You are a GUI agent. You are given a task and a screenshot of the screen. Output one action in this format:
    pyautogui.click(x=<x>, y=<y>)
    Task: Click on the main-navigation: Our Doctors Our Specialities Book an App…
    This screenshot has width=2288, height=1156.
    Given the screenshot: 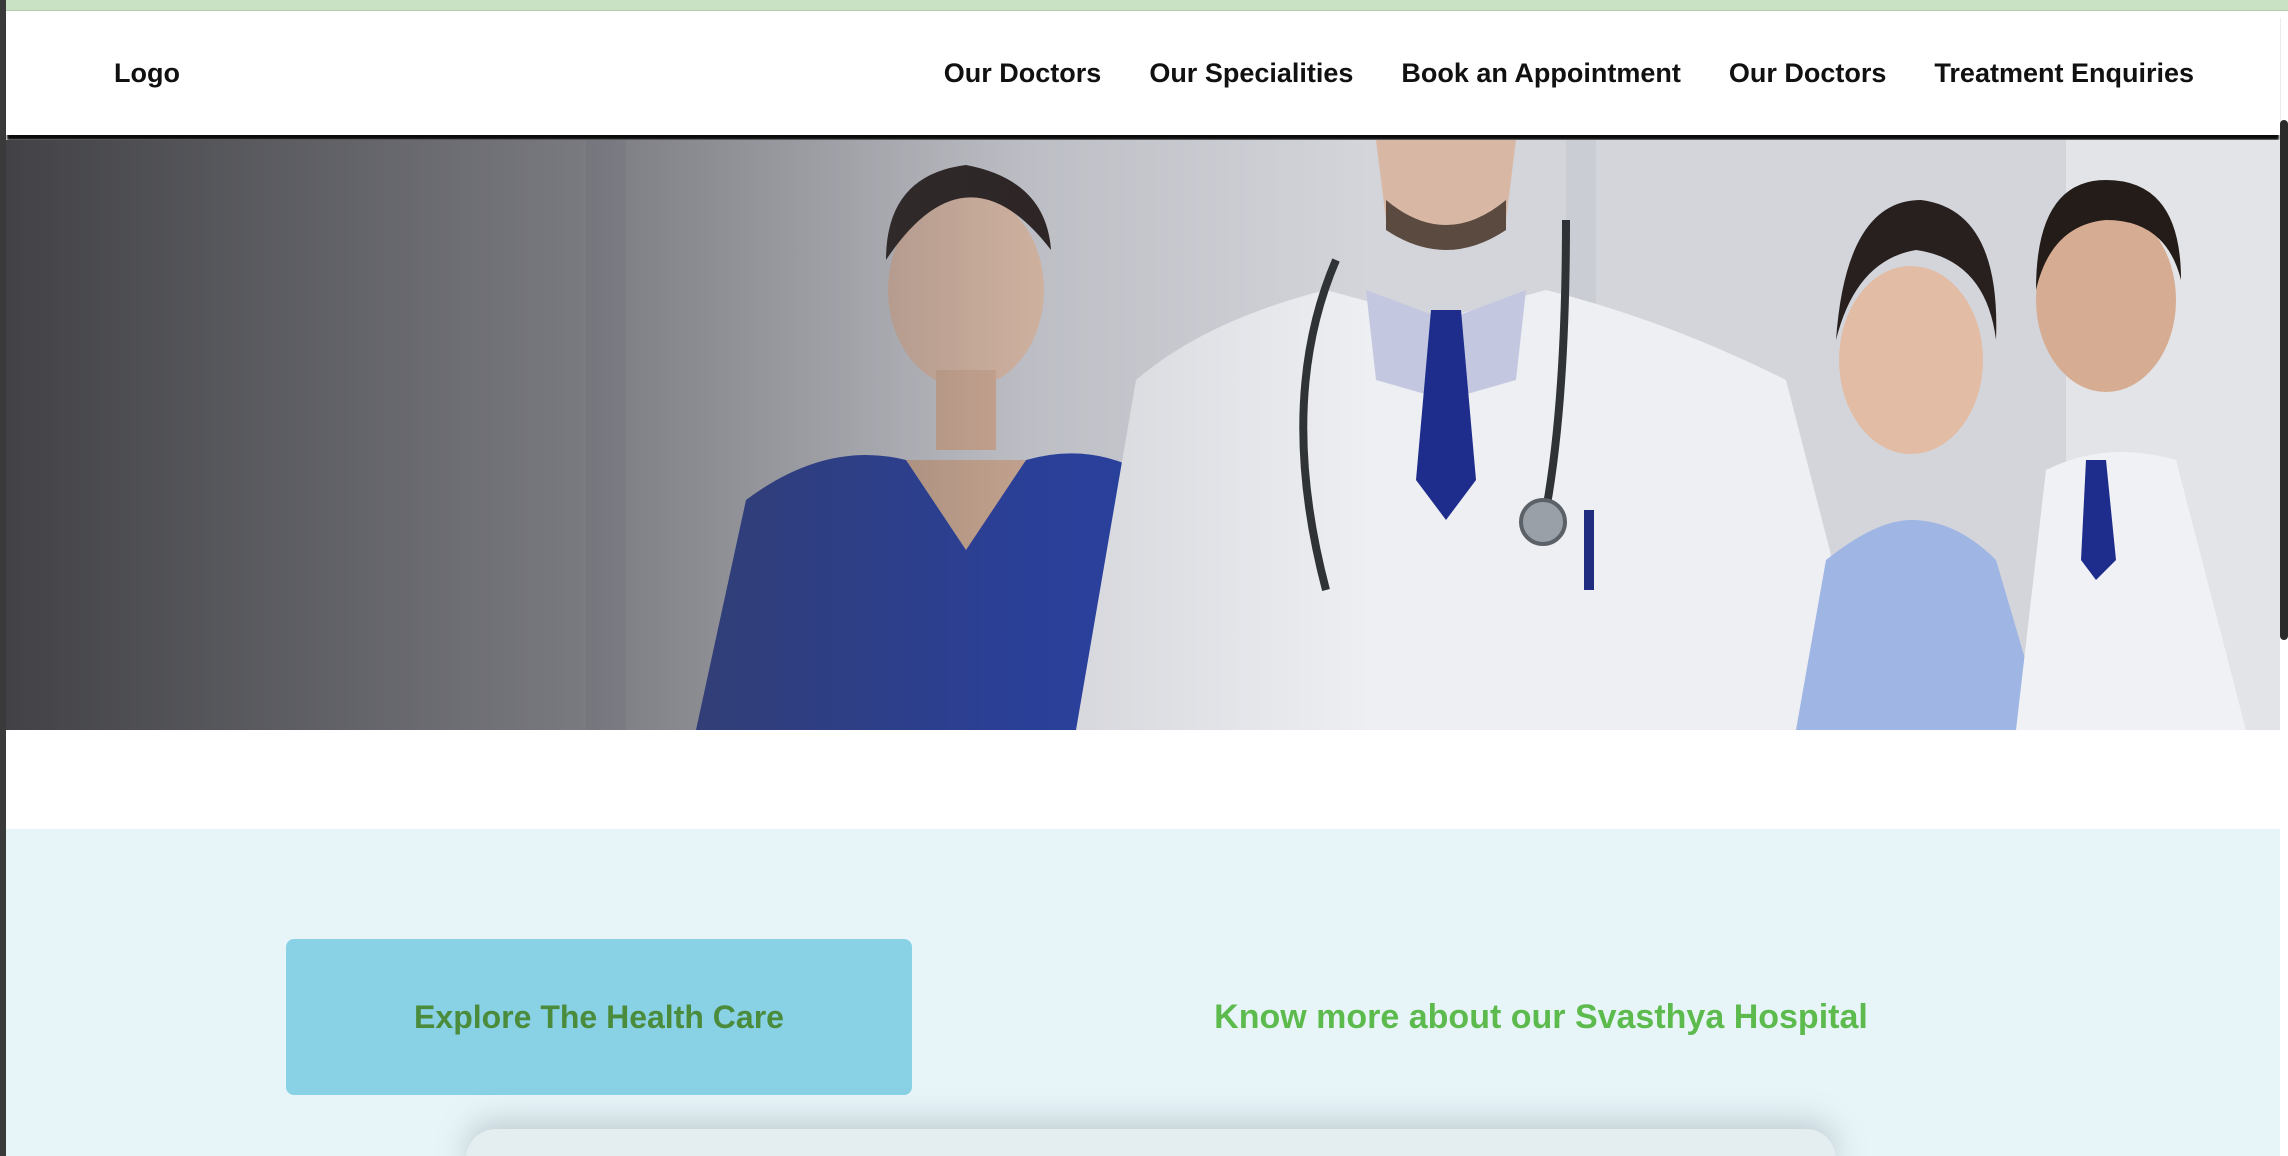 What is the action you would take?
    pyautogui.click(x=1569, y=73)
    